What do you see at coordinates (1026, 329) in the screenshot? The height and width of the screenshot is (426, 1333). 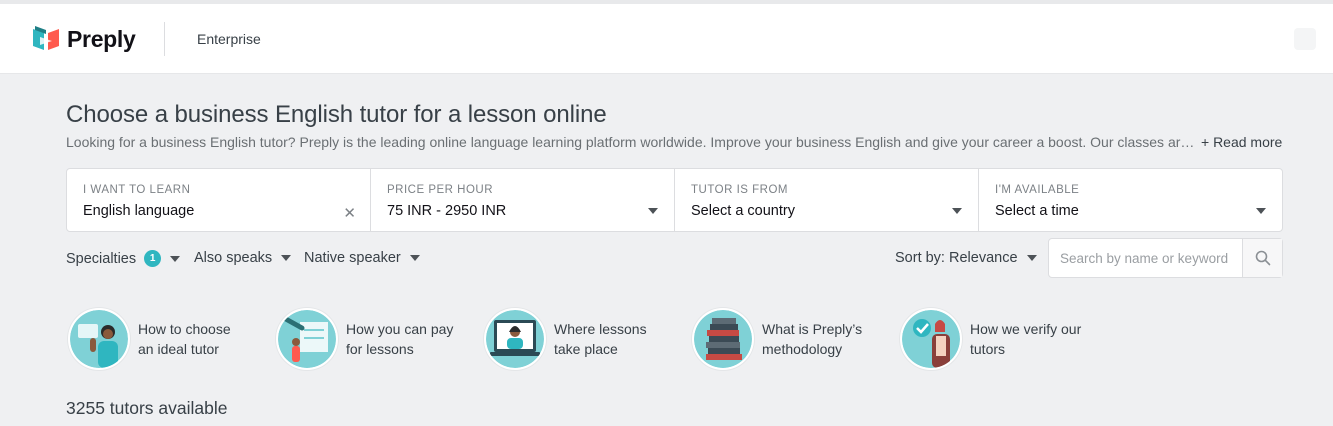 I see `guide-title-line: How we verify our` at bounding box center [1026, 329].